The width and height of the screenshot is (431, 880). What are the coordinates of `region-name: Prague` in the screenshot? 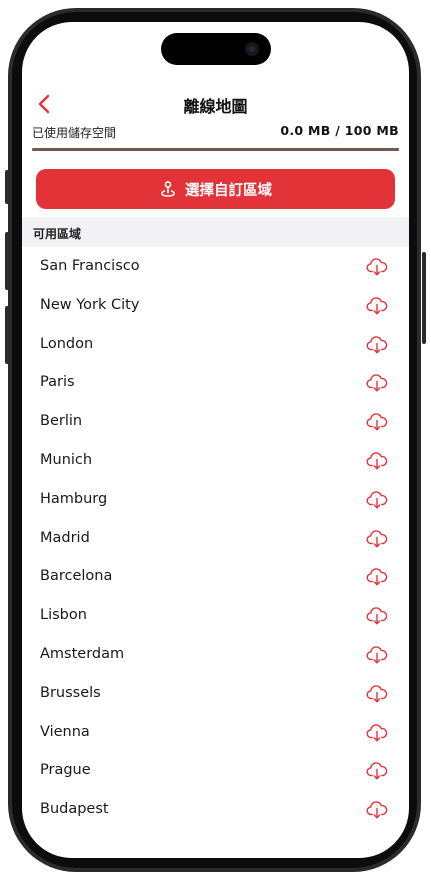 It's located at (65, 770).